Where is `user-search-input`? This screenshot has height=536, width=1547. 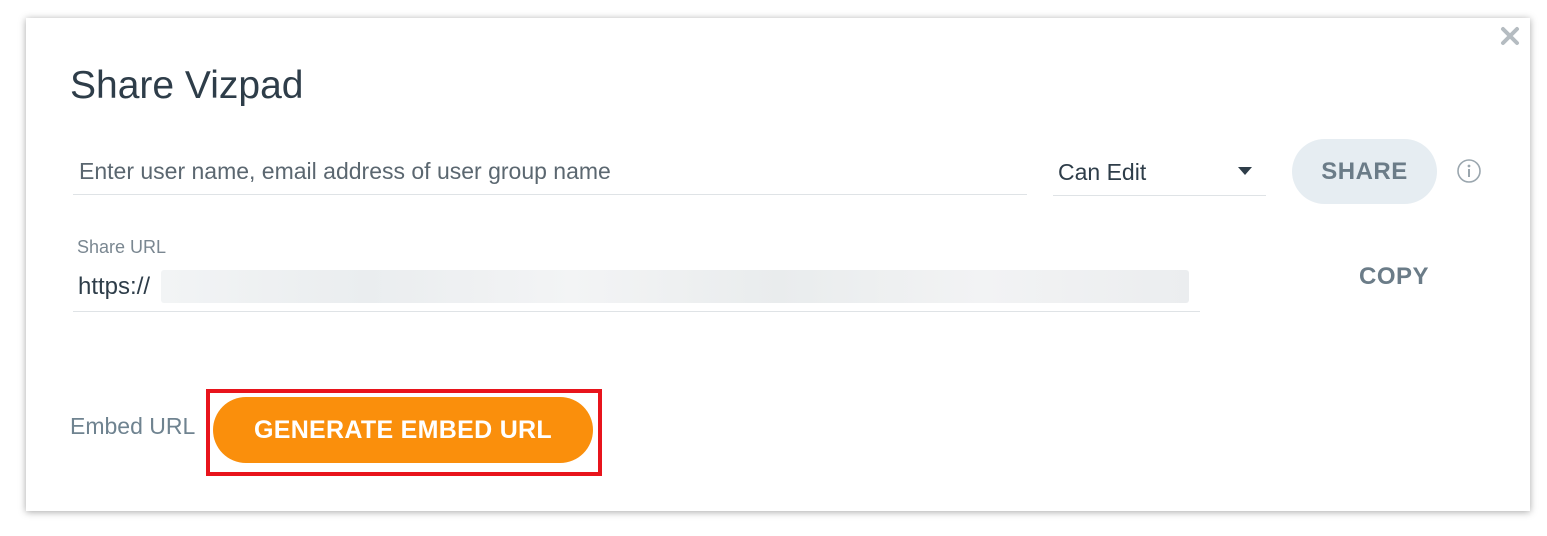 user-search-input is located at coordinates (550, 172).